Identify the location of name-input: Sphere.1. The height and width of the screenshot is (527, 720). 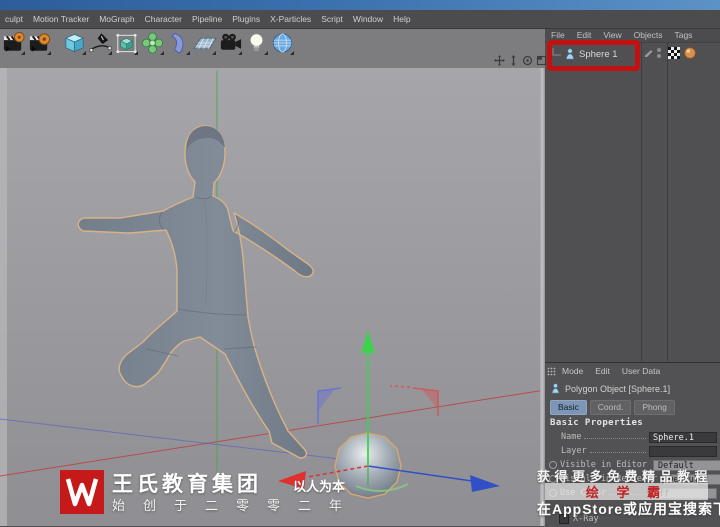
(683, 437).